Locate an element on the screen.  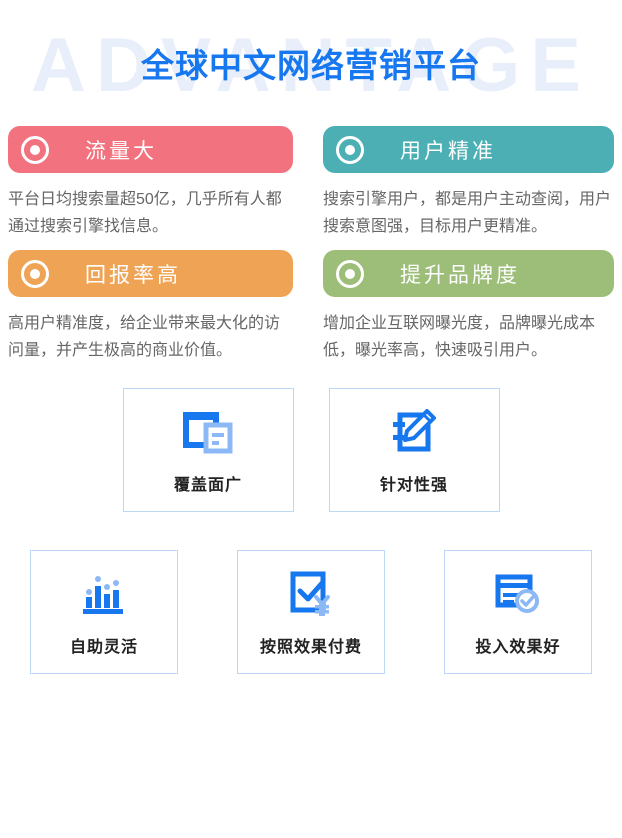
icon-box-row-secondary: 自助灵活 按照效果付费 投入效果好 is located at coordinates (311, 612).